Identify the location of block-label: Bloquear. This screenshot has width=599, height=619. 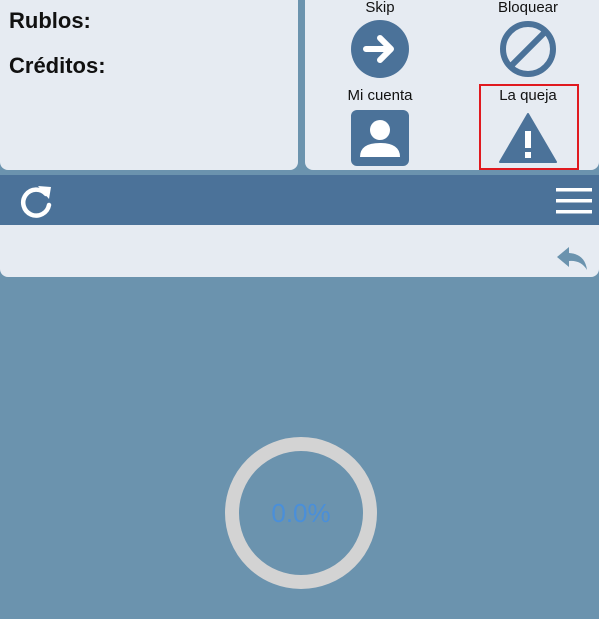
(528, 8).